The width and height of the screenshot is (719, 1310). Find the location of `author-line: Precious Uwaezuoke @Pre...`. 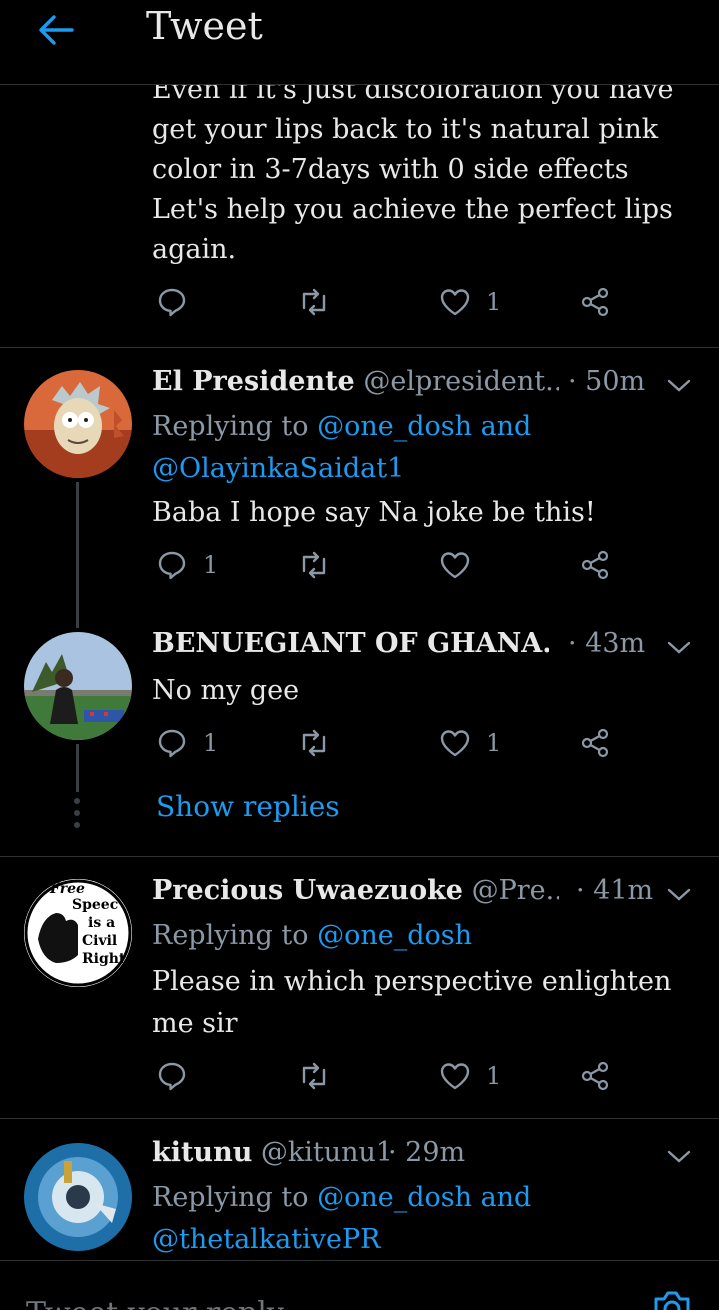

author-line: Precious Uwaezuoke @Pre... is located at coordinates (355, 890).